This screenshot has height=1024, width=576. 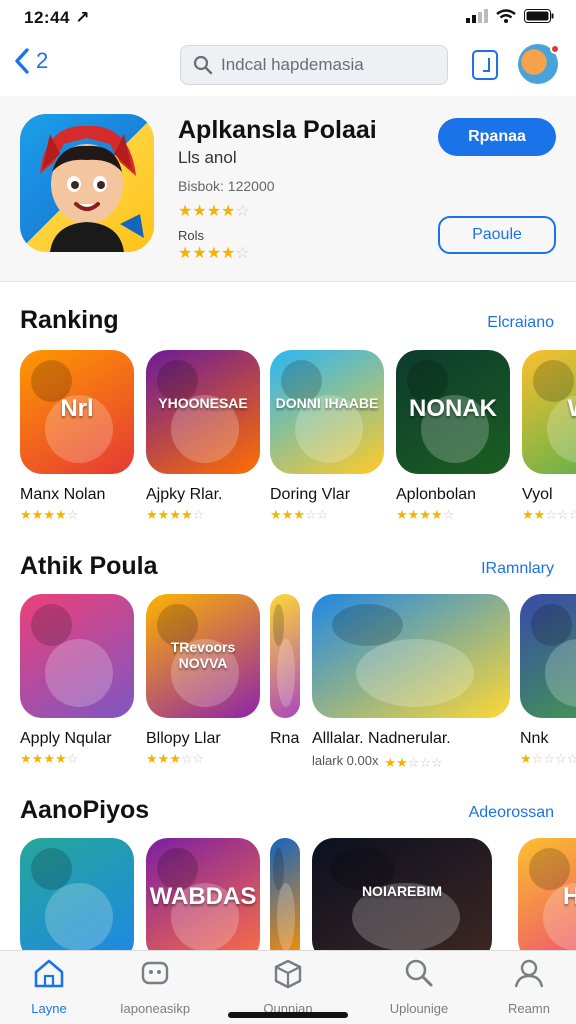 I want to click on tab-profile: Reamn, so click(x=525, y=986).